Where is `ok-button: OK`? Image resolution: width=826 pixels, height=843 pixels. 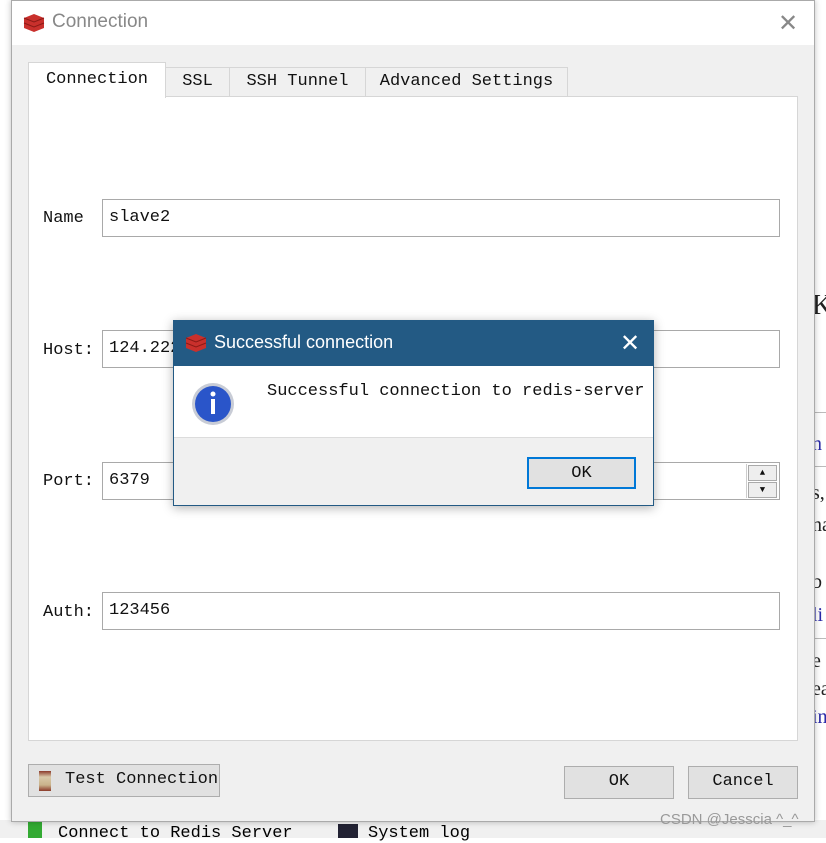
ok-button: OK is located at coordinates (619, 782).